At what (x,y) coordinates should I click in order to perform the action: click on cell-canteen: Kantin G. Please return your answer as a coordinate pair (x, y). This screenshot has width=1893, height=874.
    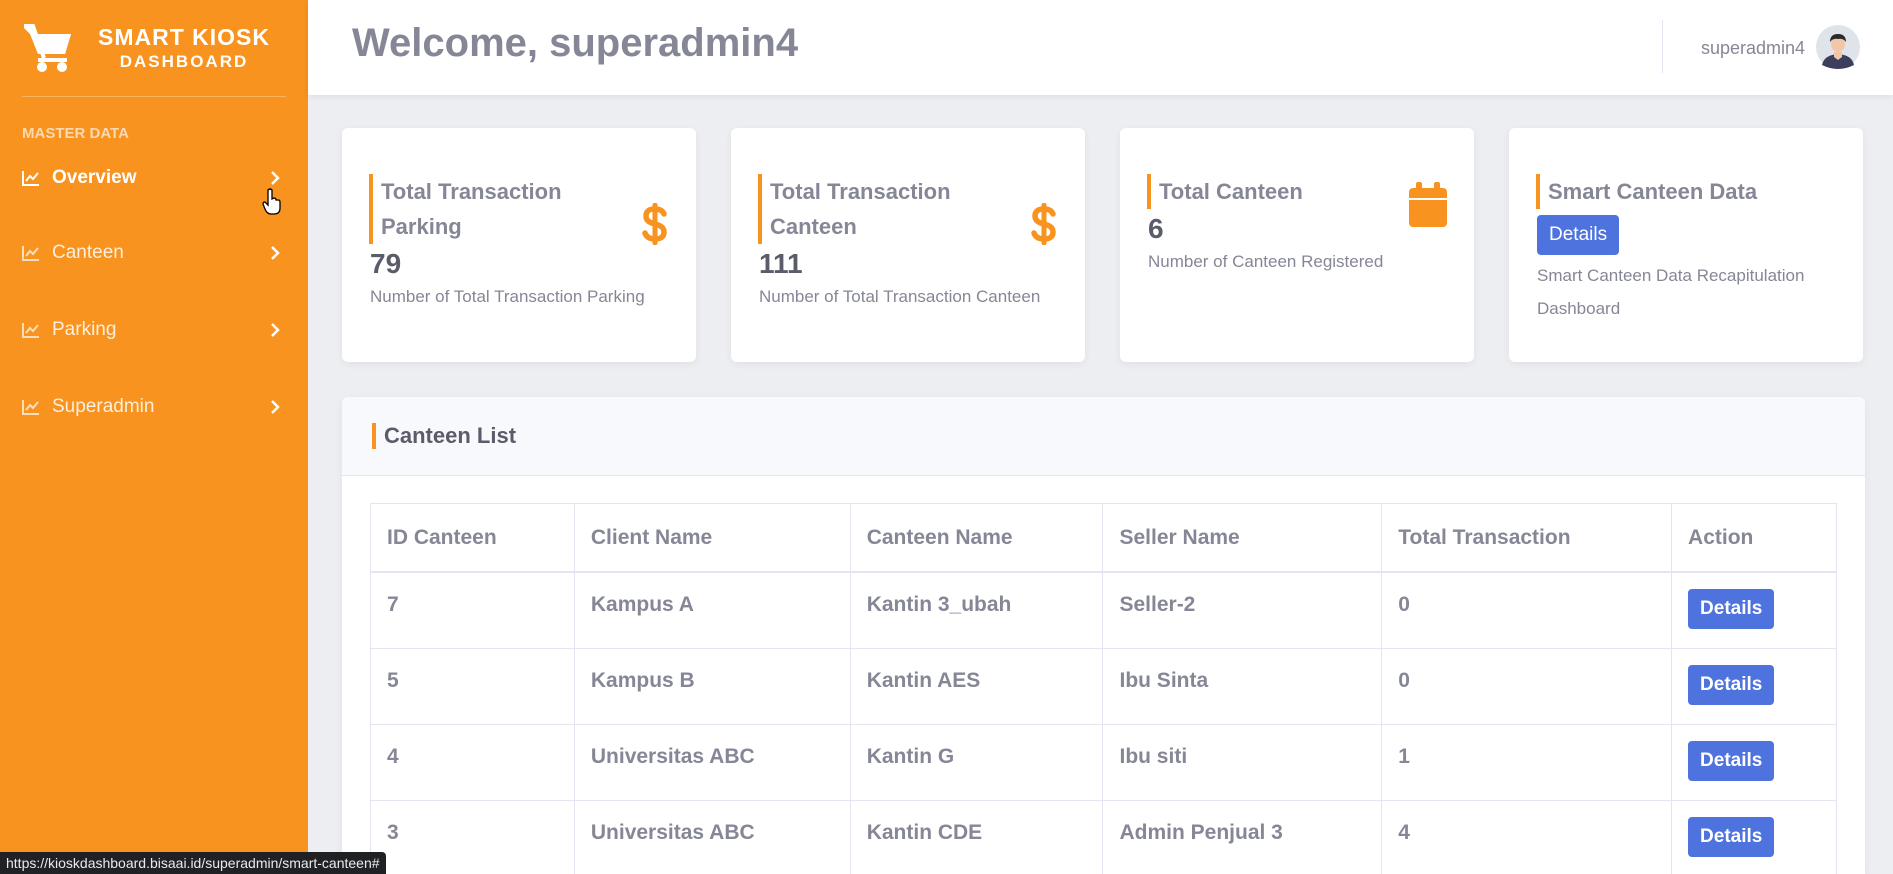
    Looking at the image, I should click on (976, 762).